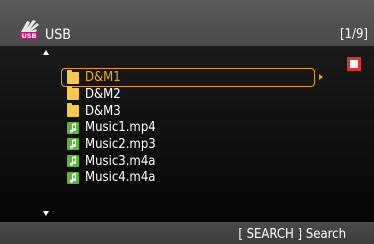  Describe the element at coordinates (188, 177) in the screenshot. I see `list-item: Music4.m4a` at that location.